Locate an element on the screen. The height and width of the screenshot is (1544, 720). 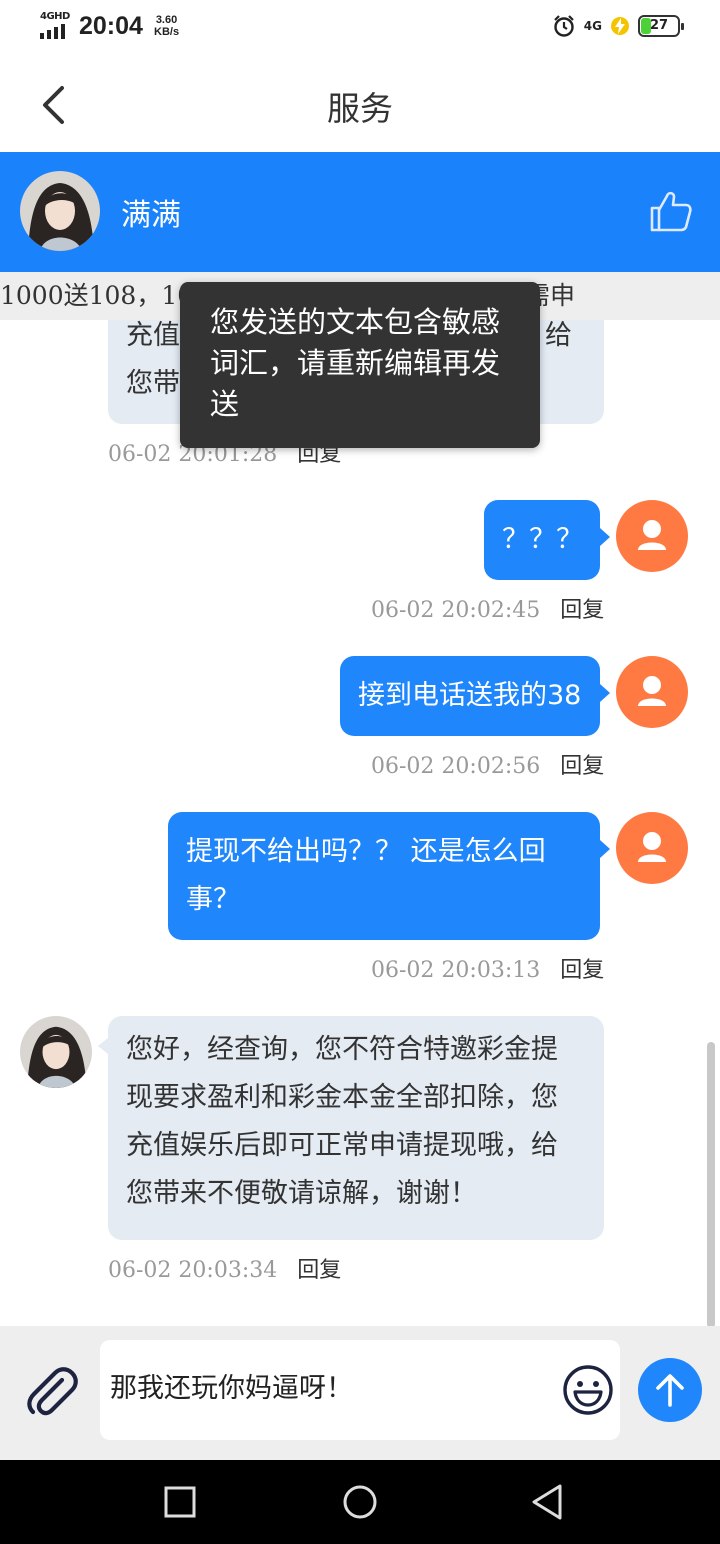
message-meta: 06-02 20:03:13 回复 is located at coordinates (487, 968).